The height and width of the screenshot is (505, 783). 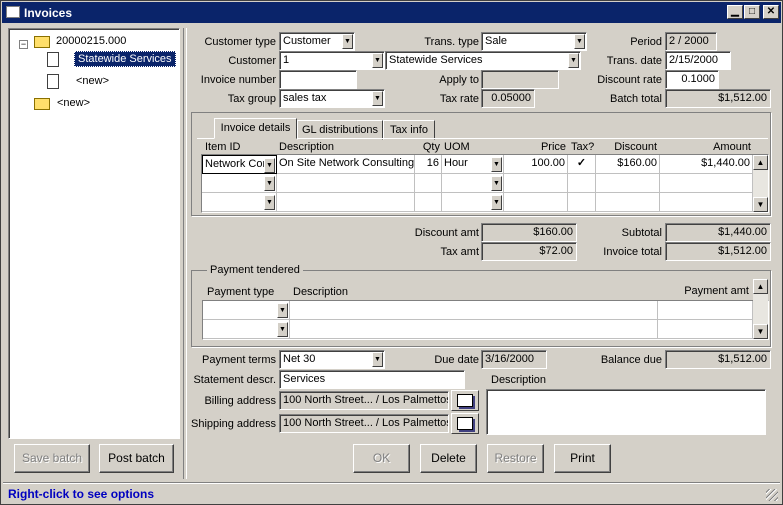 What do you see at coordinates (73, 103) in the screenshot?
I see `tree-new-batch-item: <new>` at bounding box center [73, 103].